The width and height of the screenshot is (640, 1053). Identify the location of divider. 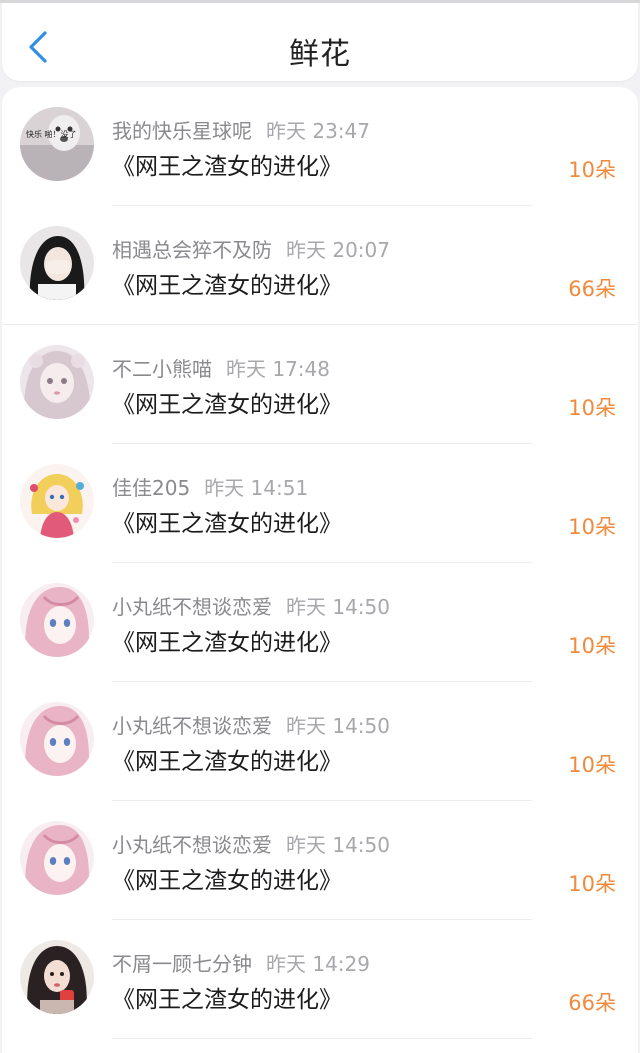
(322, 1038).